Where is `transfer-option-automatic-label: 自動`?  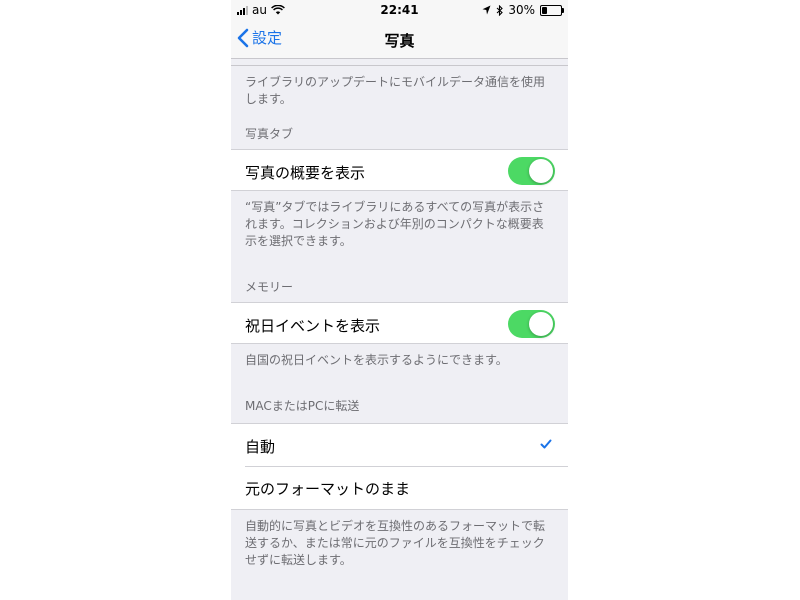 transfer-option-automatic-label: 自動 is located at coordinates (260, 447).